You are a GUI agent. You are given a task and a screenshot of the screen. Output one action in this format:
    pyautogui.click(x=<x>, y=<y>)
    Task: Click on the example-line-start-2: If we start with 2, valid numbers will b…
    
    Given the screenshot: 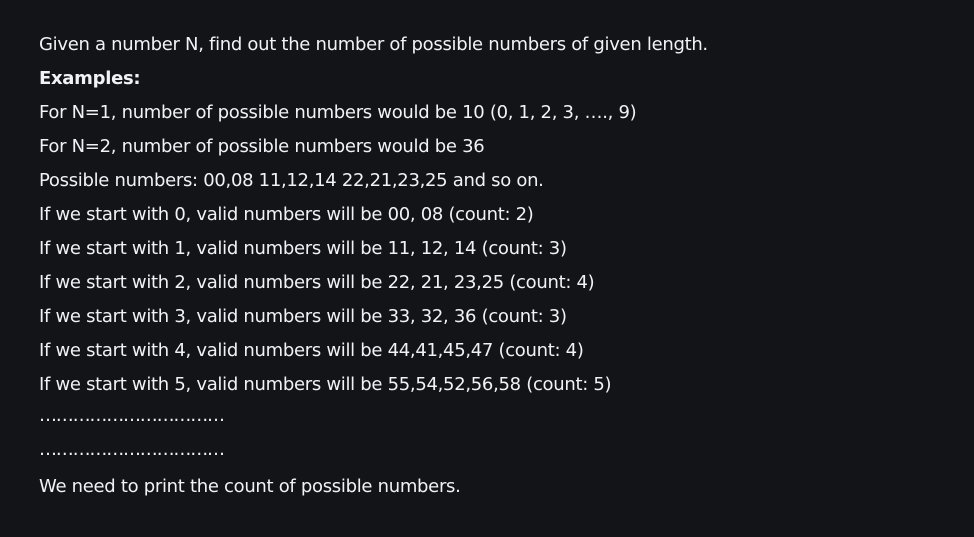 What is the action you would take?
    pyautogui.click(x=317, y=282)
    